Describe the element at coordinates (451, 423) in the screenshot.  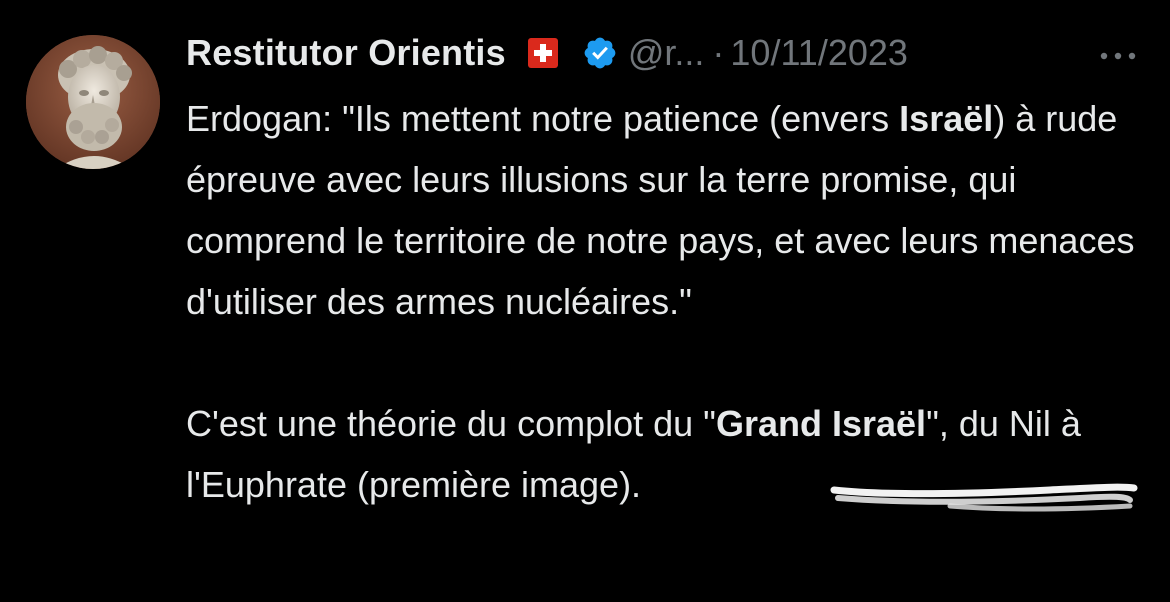
I see `text-span: C'est une théorie du complot du "` at that location.